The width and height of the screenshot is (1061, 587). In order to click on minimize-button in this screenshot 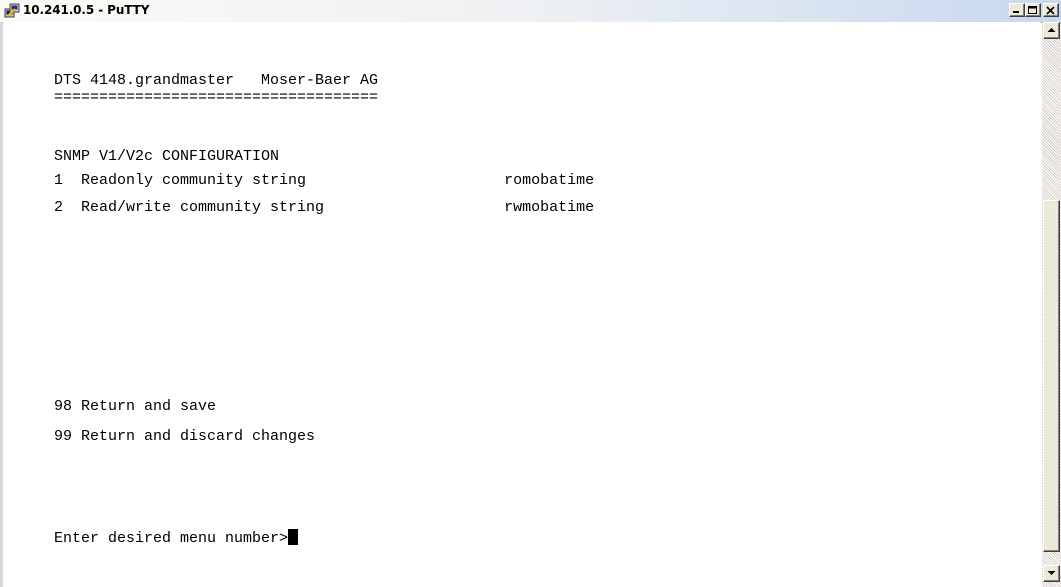, I will do `click(1017, 10)`.